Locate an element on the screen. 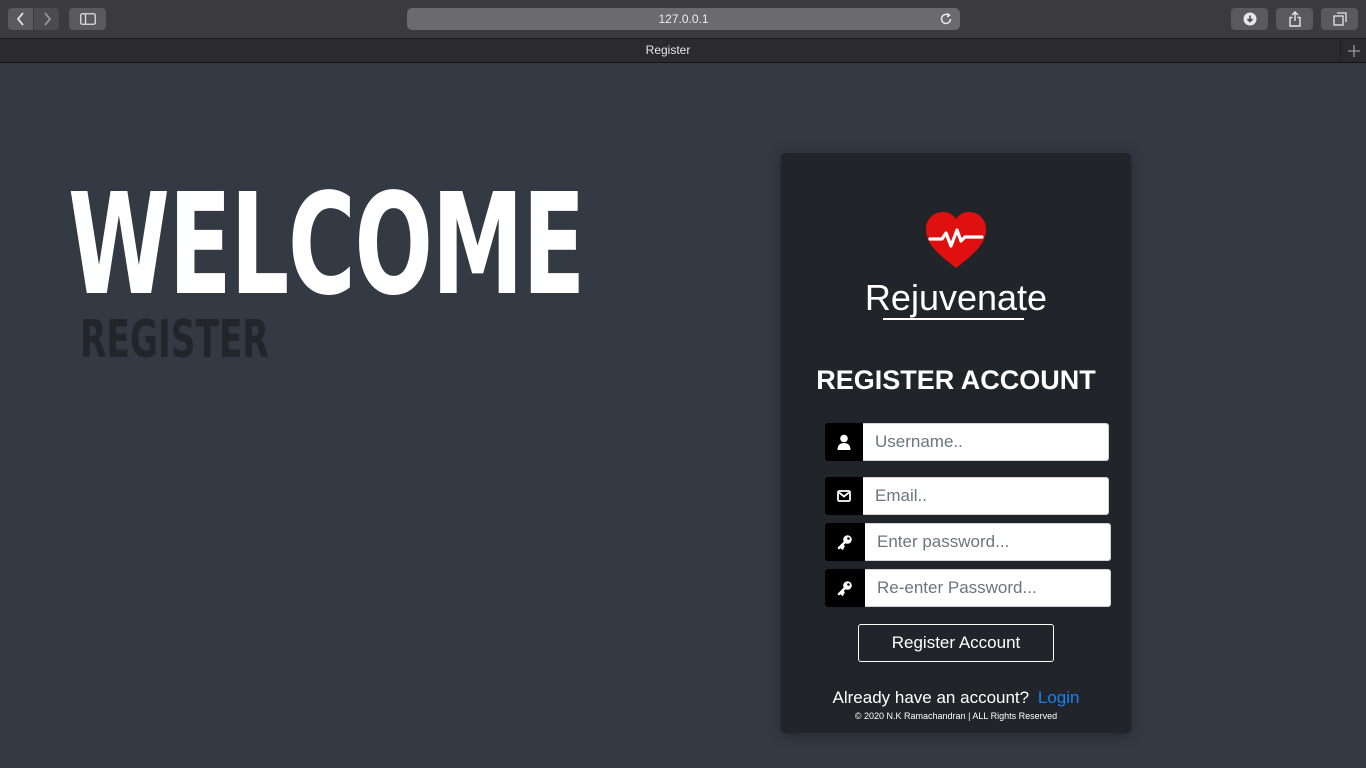 The image size is (1366, 768). login-prompt-text: Already have an account? is located at coordinates (931, 697).